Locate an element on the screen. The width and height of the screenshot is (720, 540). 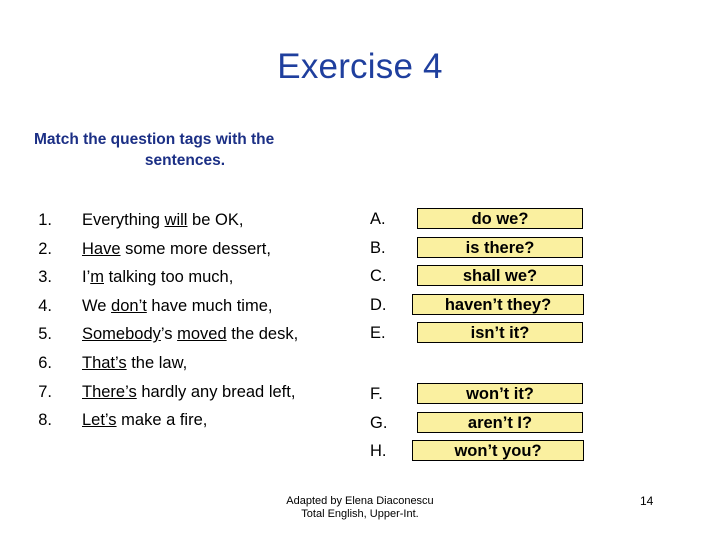
page-number: 14 is located at coordinates (647, 501).